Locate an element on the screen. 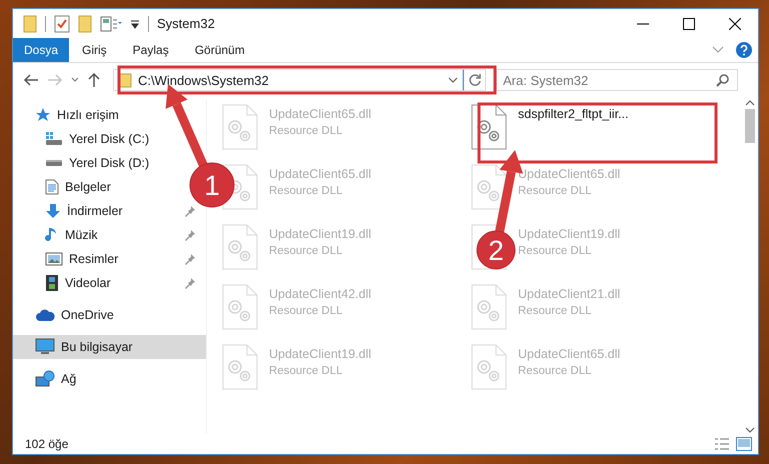 The height and width of the screenshot is (464, 769). nav-item: Resimler is located at coordinates (109, 259).